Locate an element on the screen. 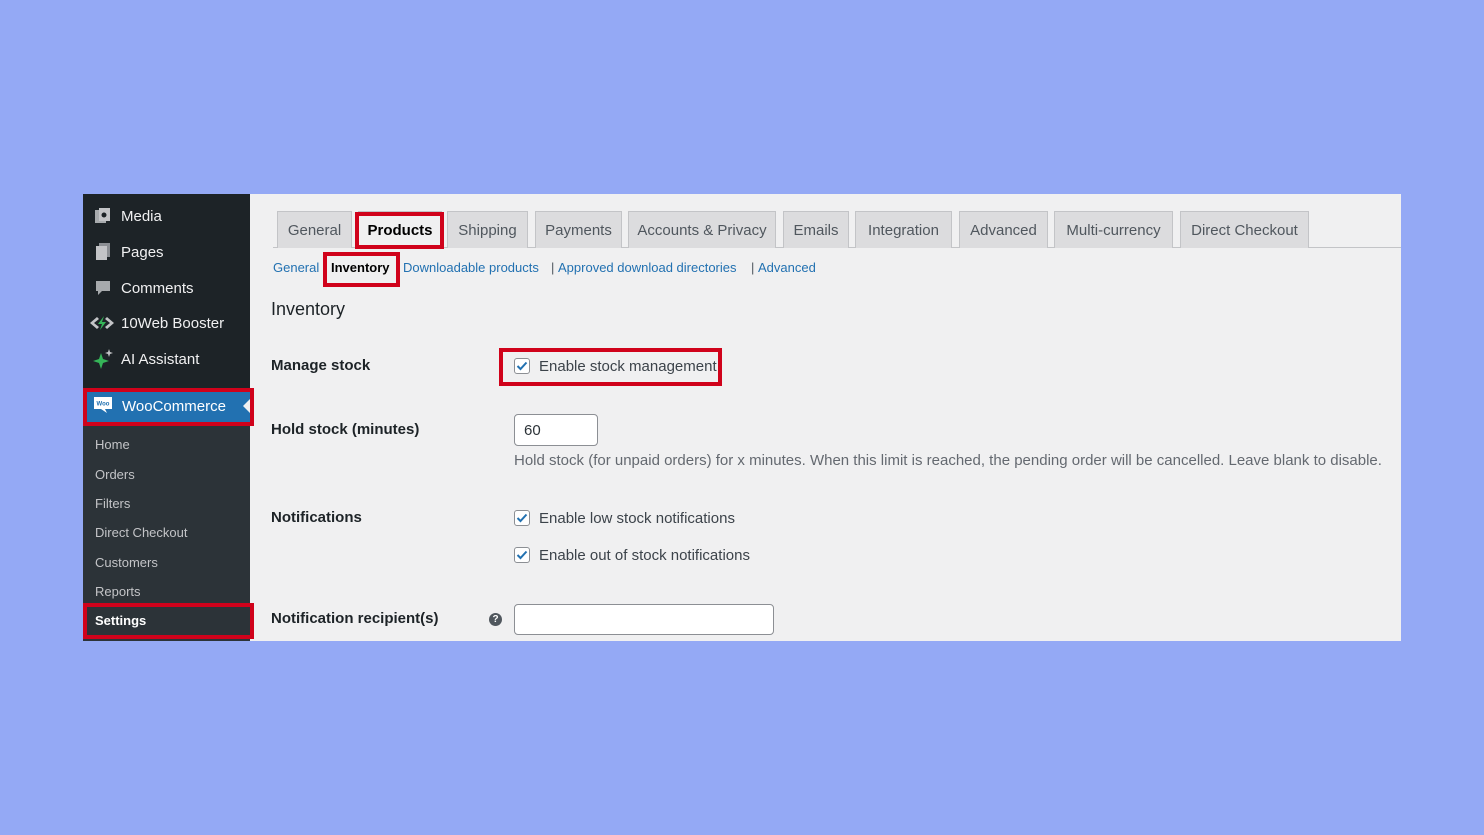 The height and width of the screenshot is (835, 1484). low-stock-notifications-label: Enable low stock notifications is located at coordinates (637, 518).